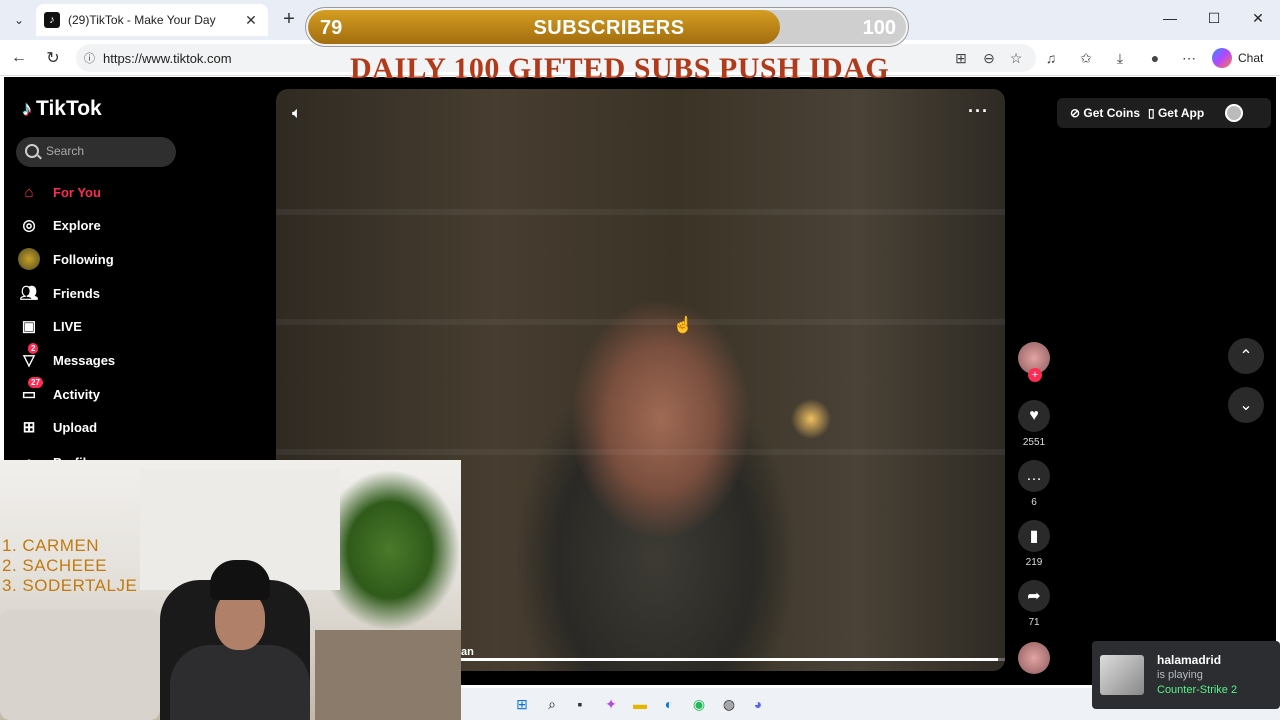  What do you see at coordinates (69, 108) in the screenshot?
I see `logo-text: TikTok` at bounding box center [69, 108].